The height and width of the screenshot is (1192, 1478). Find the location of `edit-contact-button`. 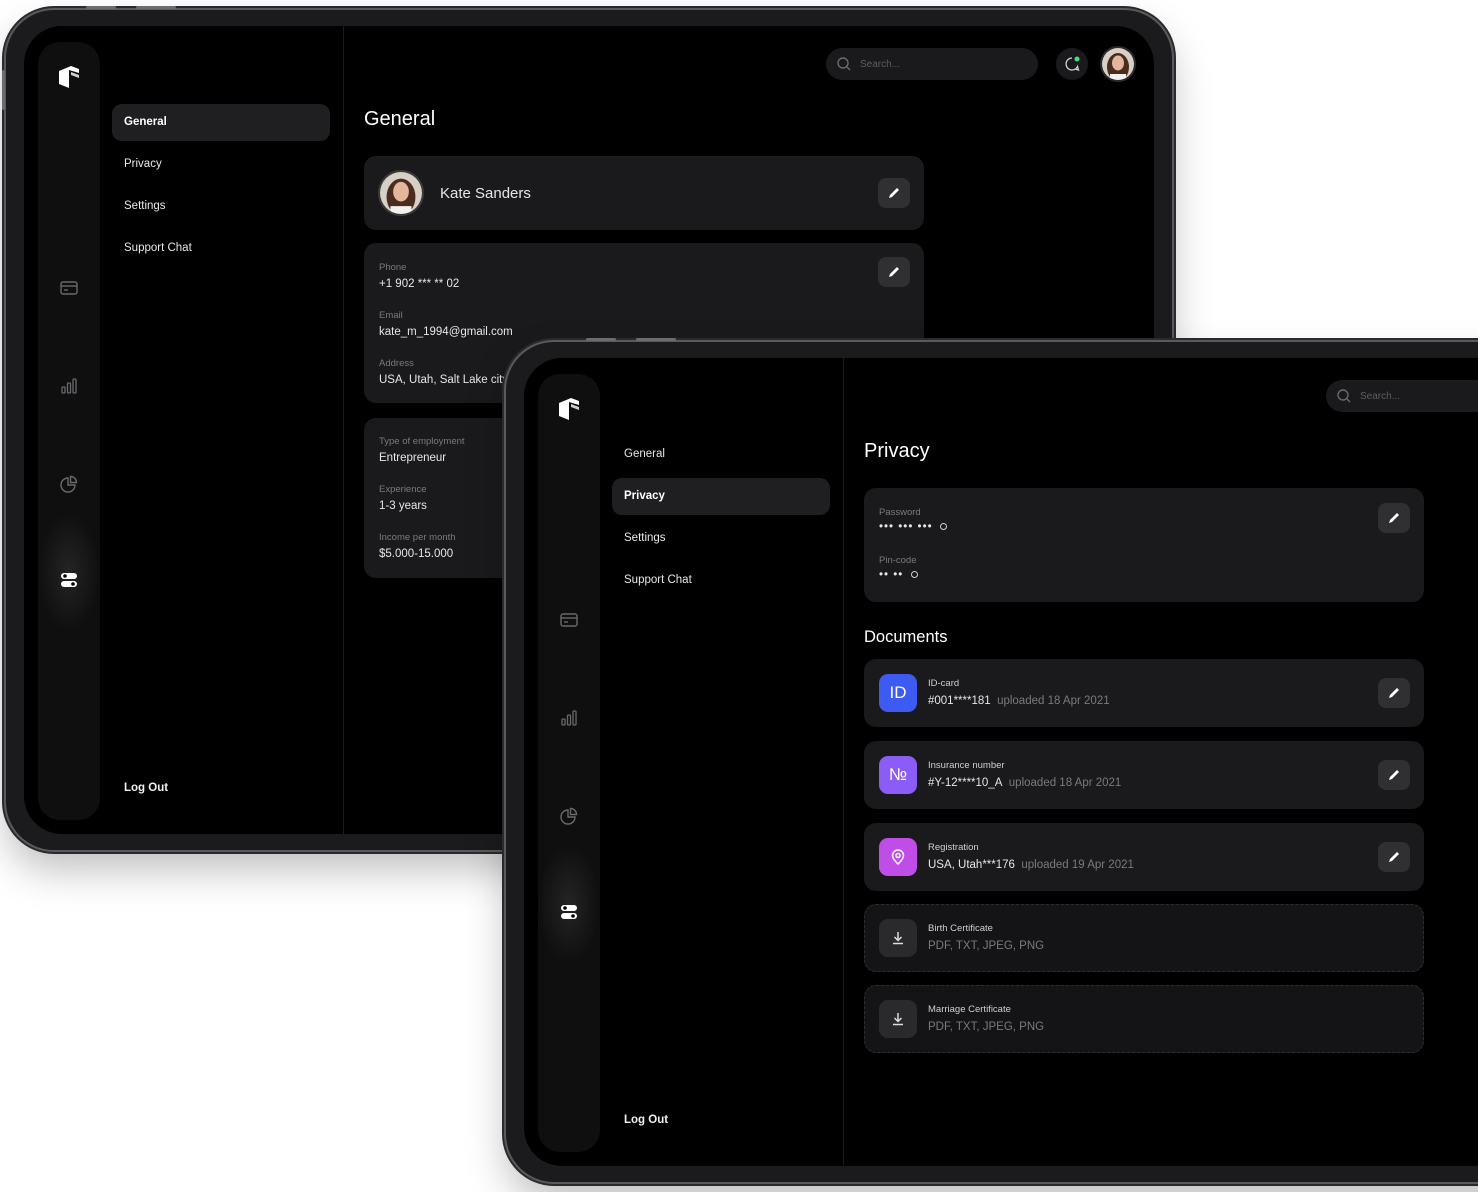

edit-contact-button is located at coordinates (894, 272).